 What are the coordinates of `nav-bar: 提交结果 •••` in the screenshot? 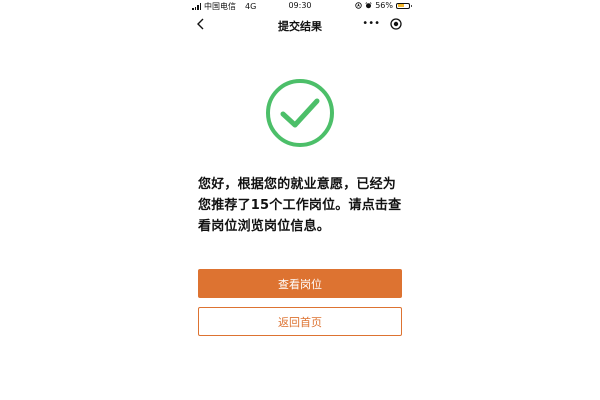 It's located at (300, 25).